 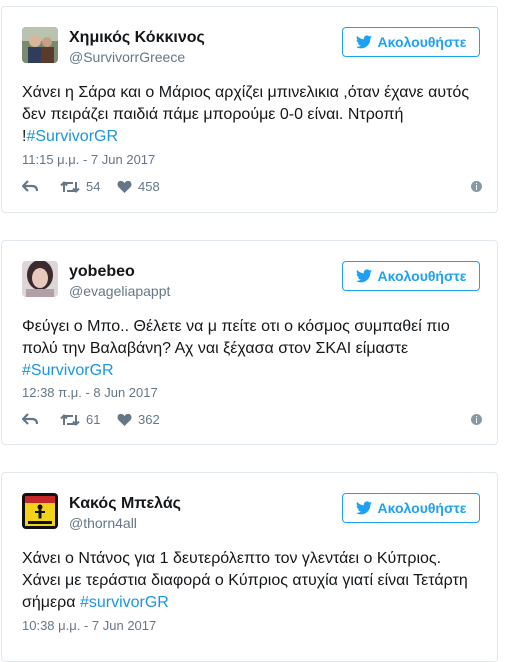 What do you see at coordinates (252, 188) in the screenshot?
I see `tweet-actions: 54 458` at bounding box center [252, 188].